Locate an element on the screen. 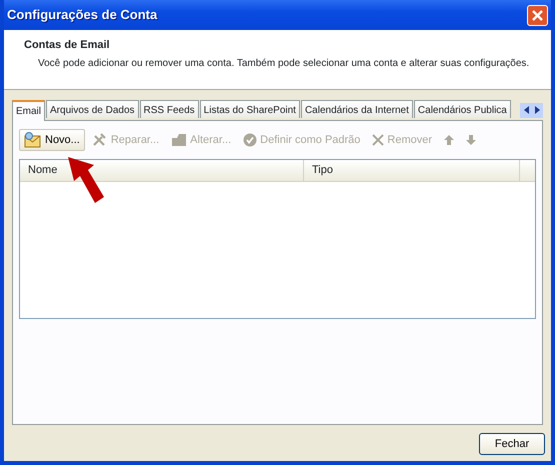 This screenshot has height=465, width=555. tab: Calendários Publica is located at coordinates (462, 109).